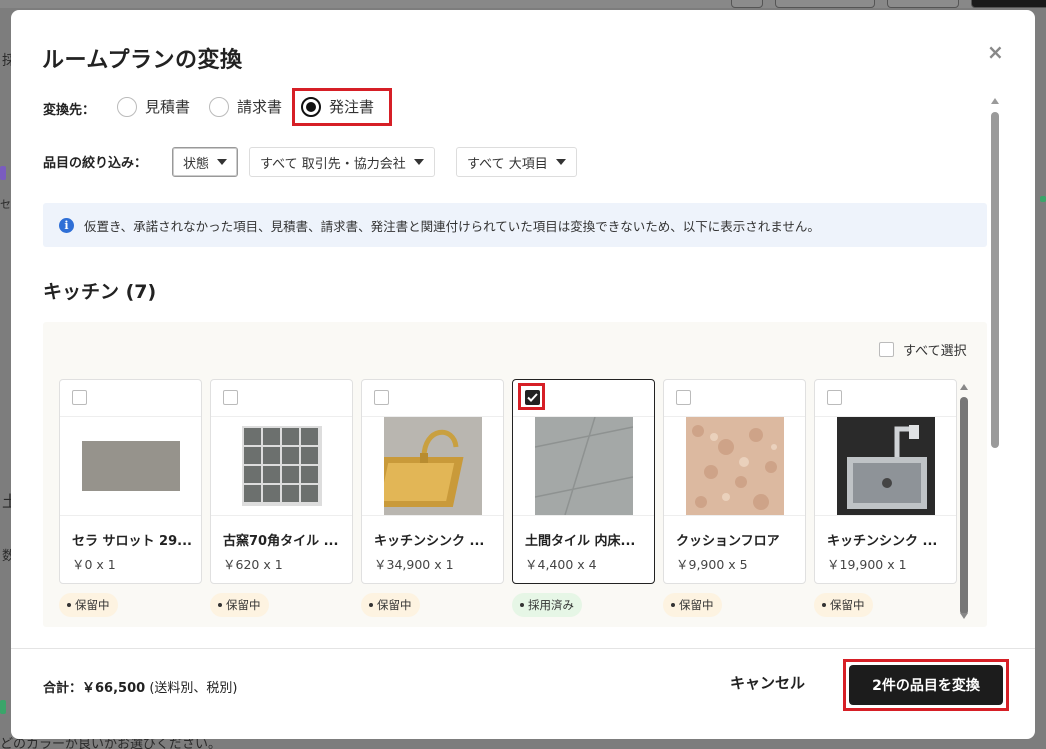 This screenshot has width=1046, height=749. I want to click on footer-divider, so click(523, 648).